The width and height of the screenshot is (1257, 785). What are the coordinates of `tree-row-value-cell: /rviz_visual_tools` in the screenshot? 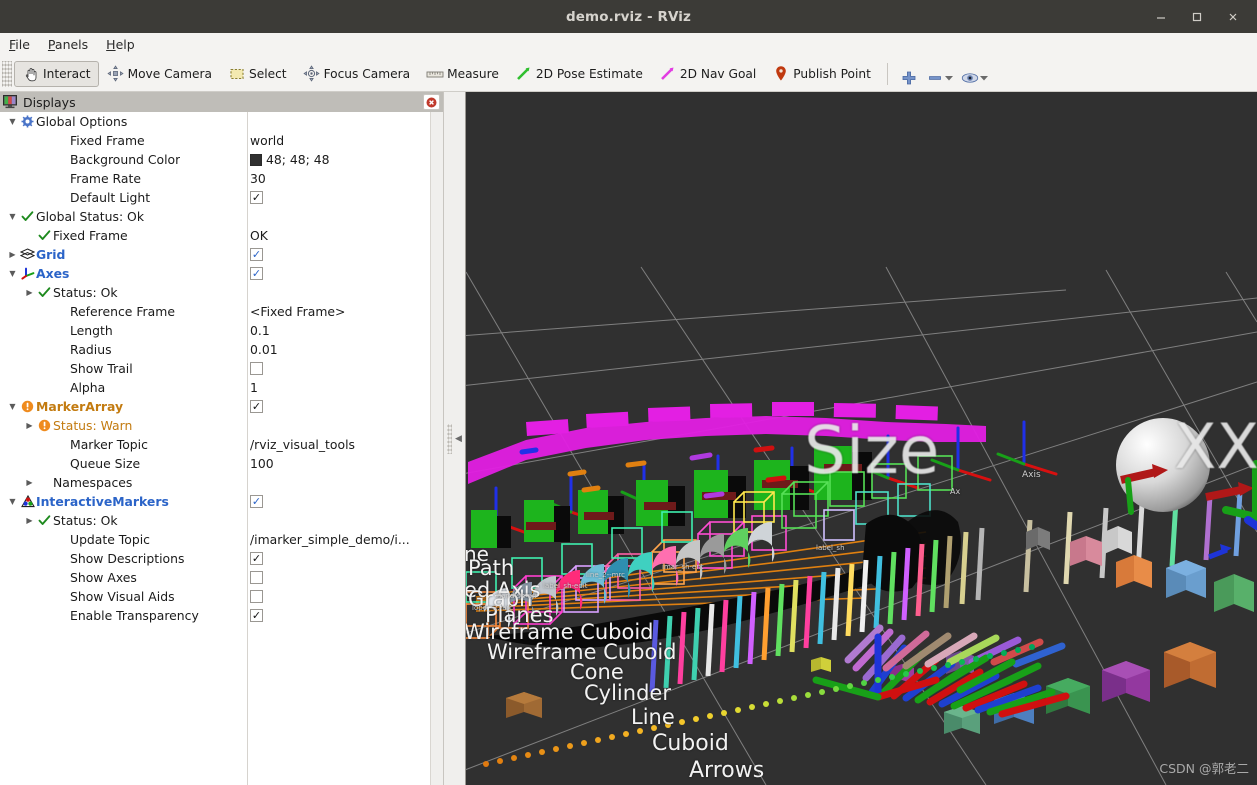 It's located at (345, 444).